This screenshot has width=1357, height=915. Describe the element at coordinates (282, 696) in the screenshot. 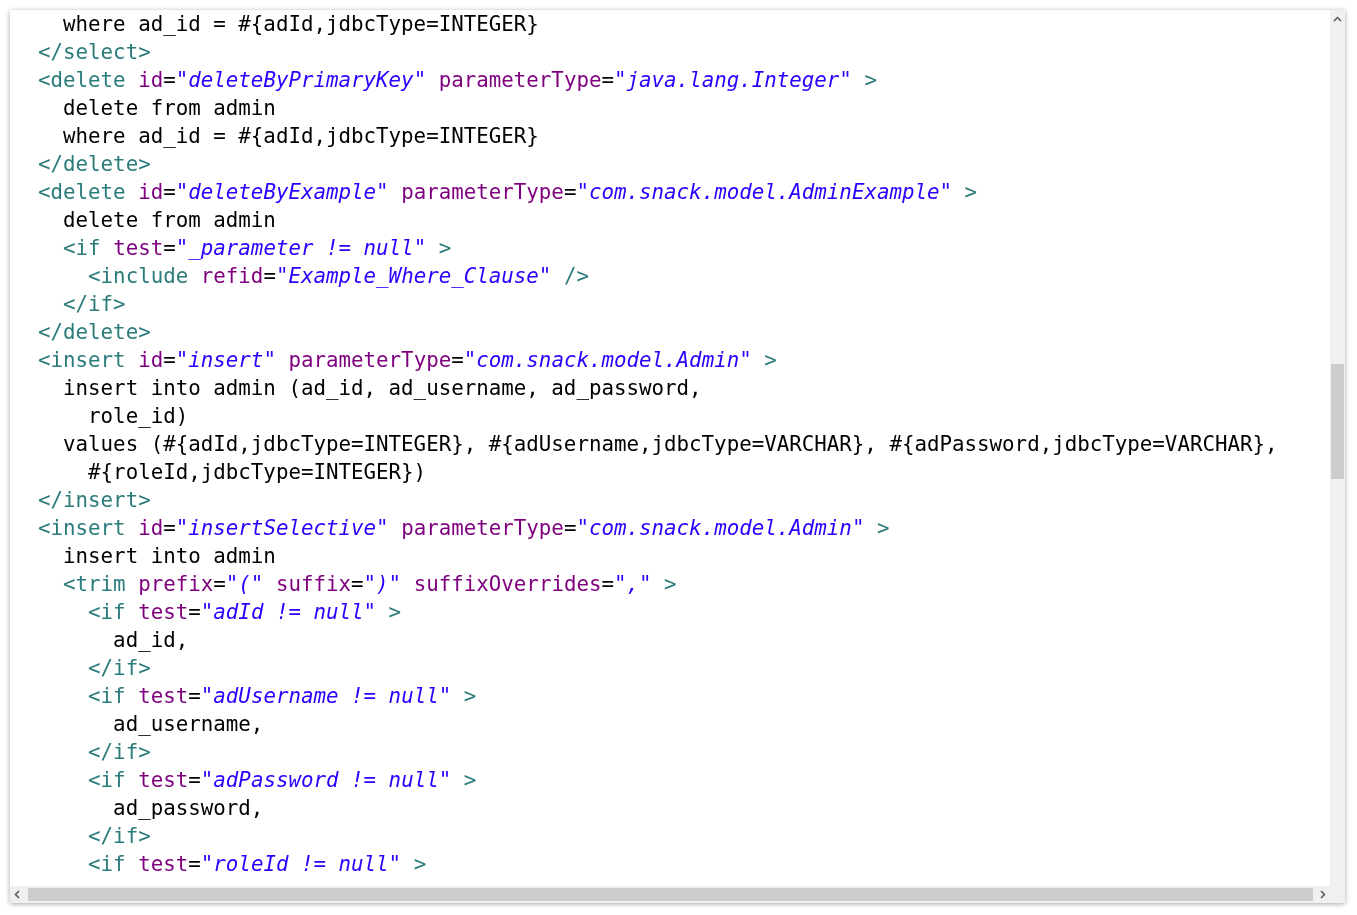

I see `code-line: <if test="adUsername != null" >` at that location.